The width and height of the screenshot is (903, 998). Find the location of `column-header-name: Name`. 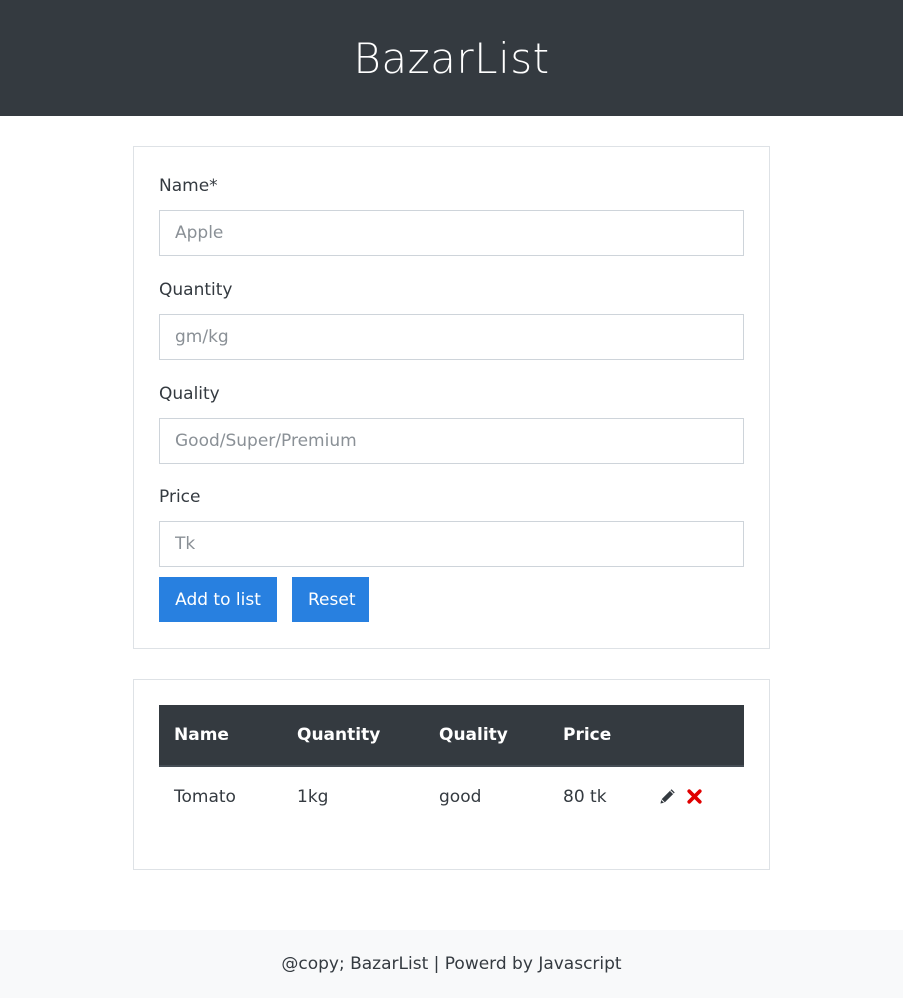

column-header-name: Name is located at coordinates (220, 736).